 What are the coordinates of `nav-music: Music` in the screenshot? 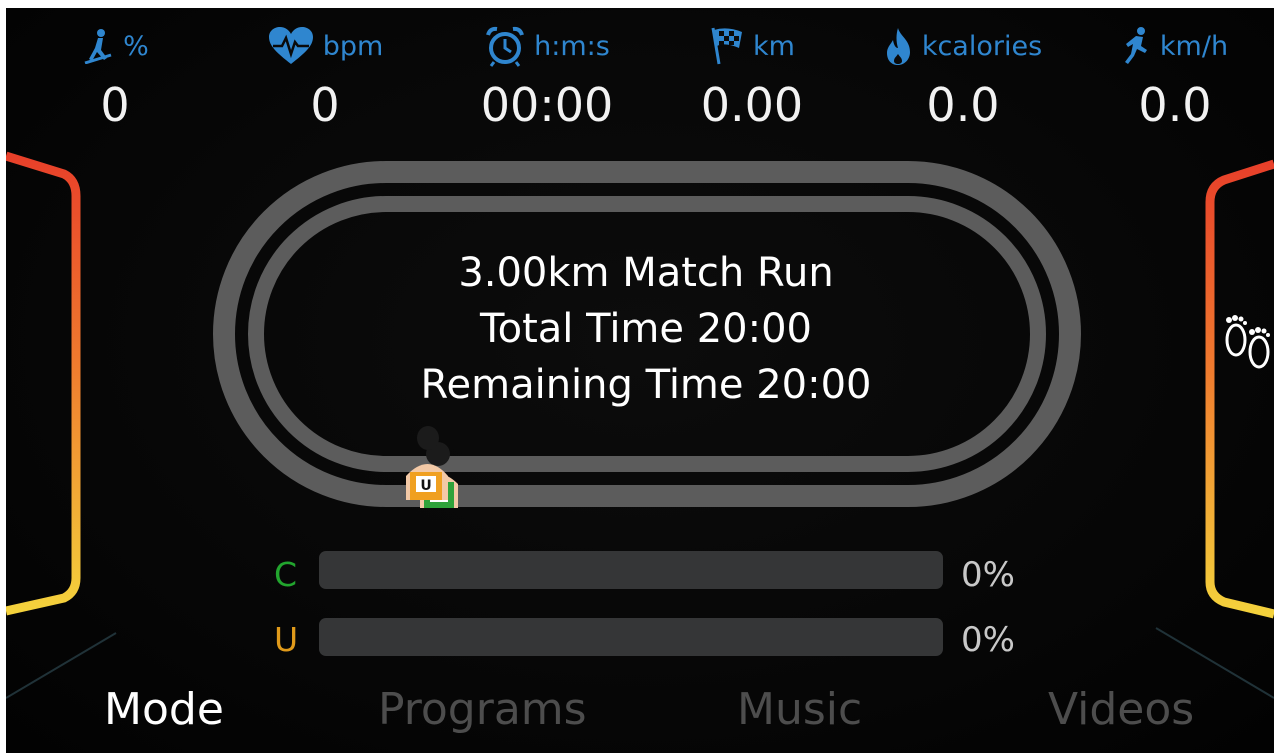 It's located at (799, 709).